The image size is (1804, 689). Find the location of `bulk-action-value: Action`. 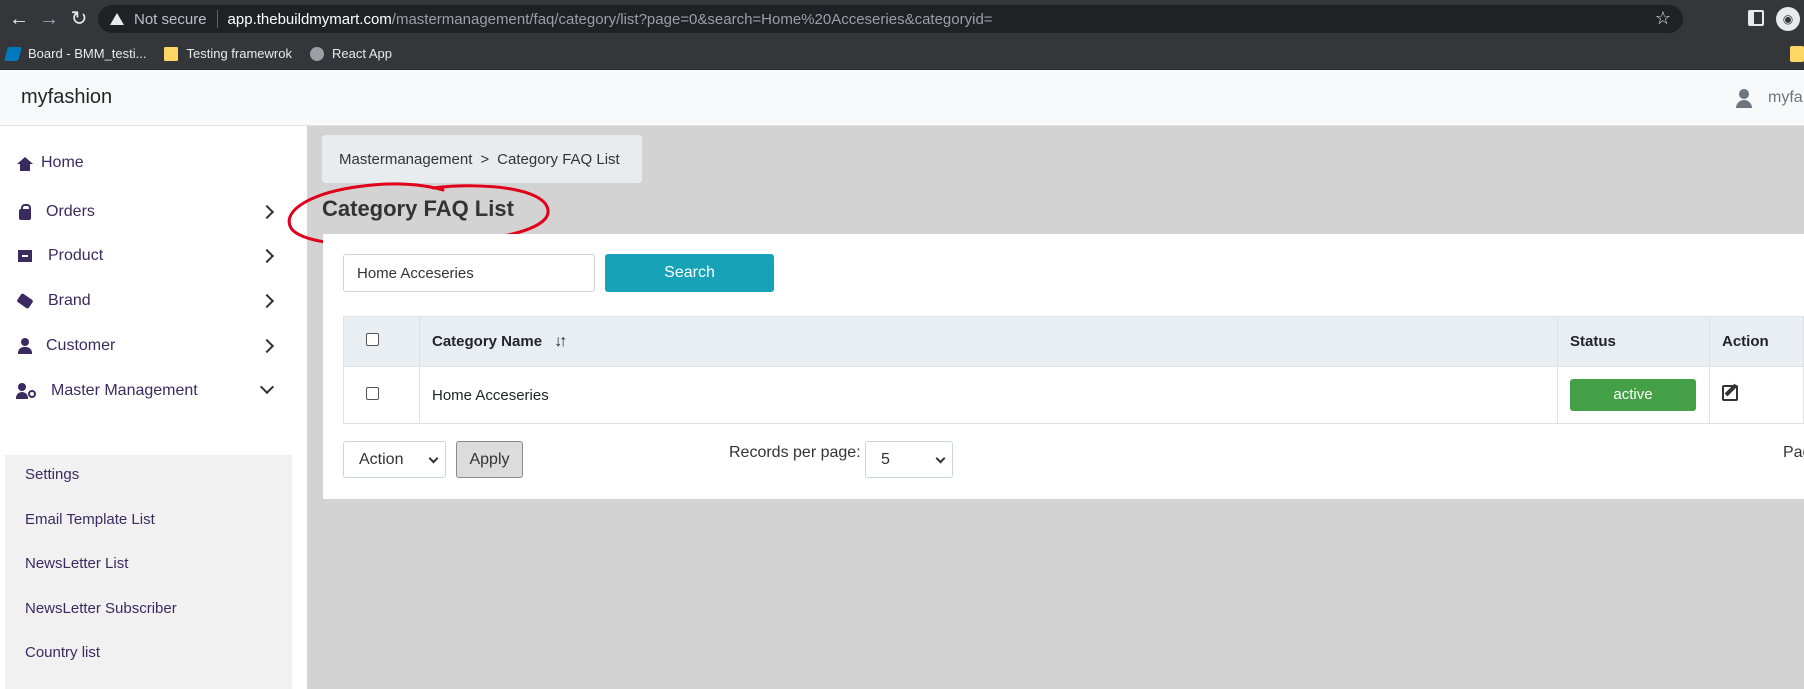

bulk-action-value: Action is located at coordinates (381, 459).